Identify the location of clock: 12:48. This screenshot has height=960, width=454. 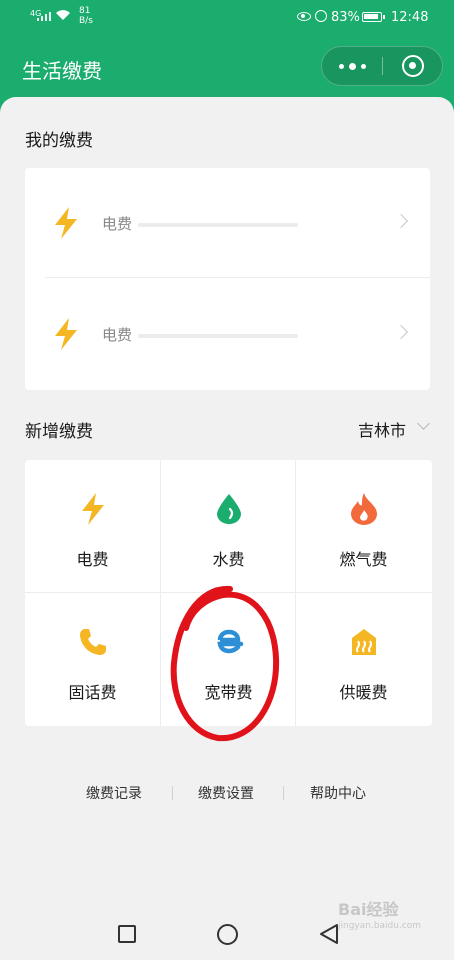
(410, 17).